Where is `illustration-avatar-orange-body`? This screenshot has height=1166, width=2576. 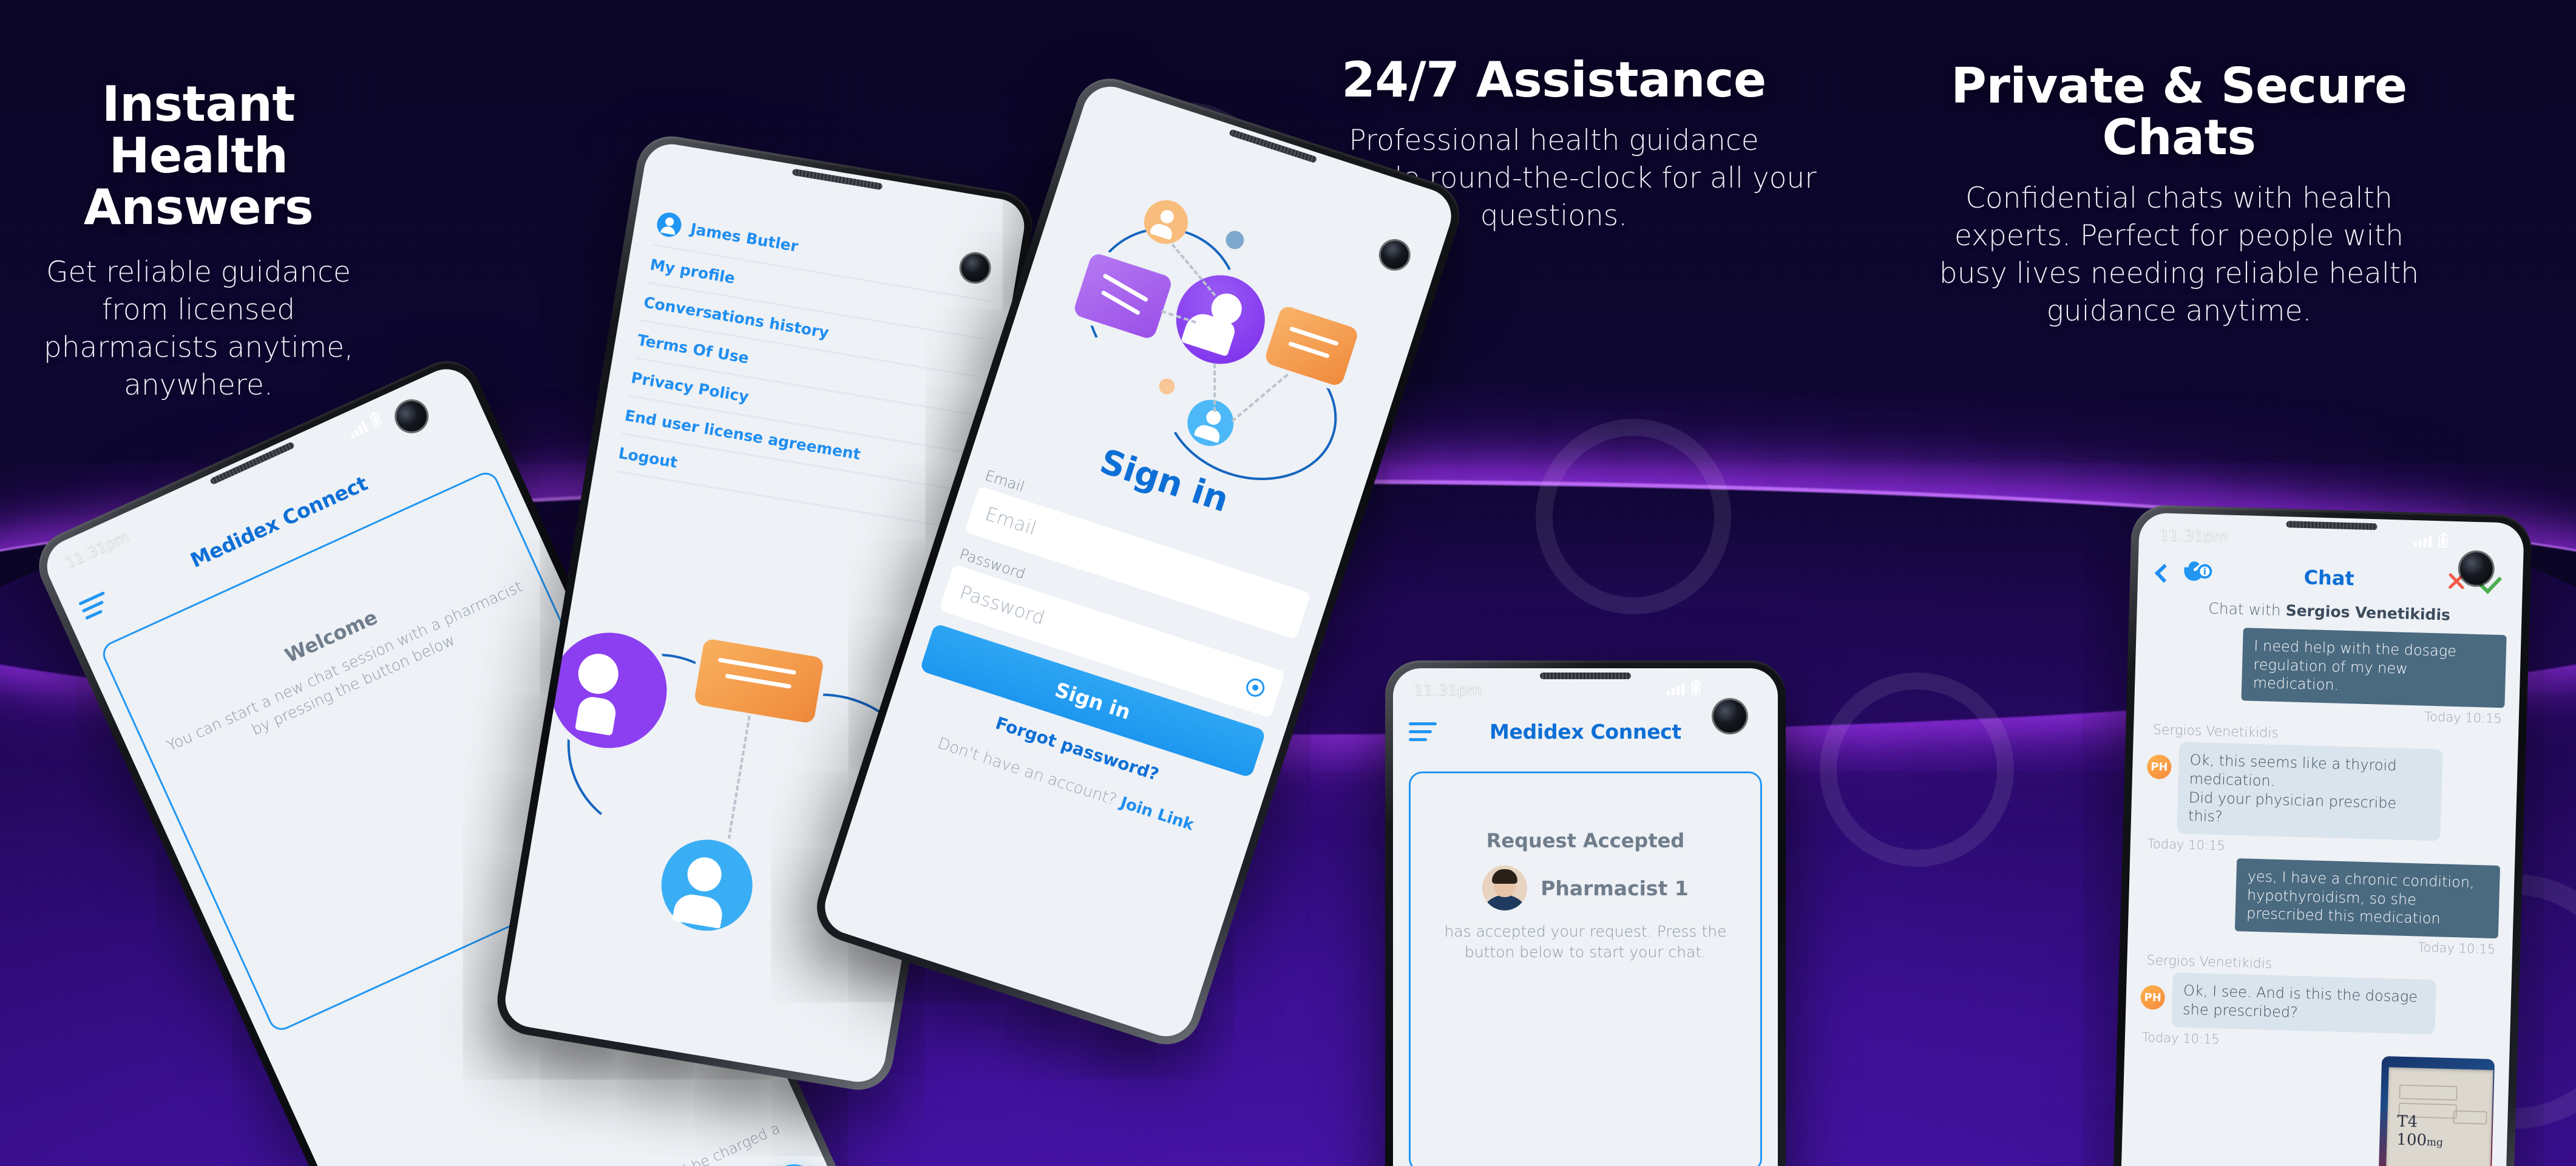 illustration-avatar-orange-body is located at coordinates (1161, 231).